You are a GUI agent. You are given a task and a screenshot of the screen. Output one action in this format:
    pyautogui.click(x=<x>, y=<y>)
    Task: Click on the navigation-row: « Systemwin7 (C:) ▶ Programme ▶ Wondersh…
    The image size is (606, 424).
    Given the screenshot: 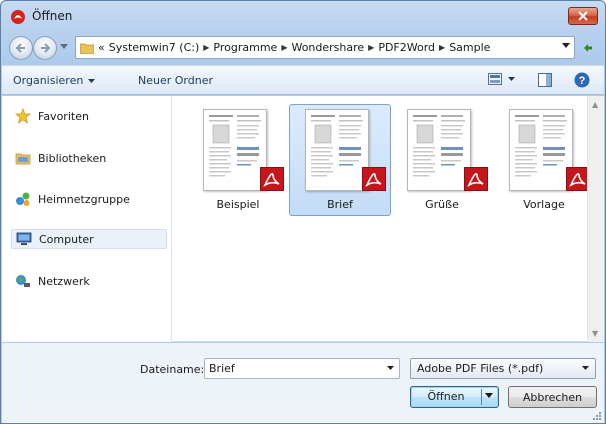 What is the action you would take?
    pyautogui.click(x=303, y=48)
    